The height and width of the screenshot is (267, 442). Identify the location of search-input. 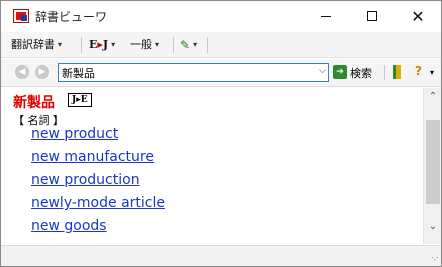
(185, 72).